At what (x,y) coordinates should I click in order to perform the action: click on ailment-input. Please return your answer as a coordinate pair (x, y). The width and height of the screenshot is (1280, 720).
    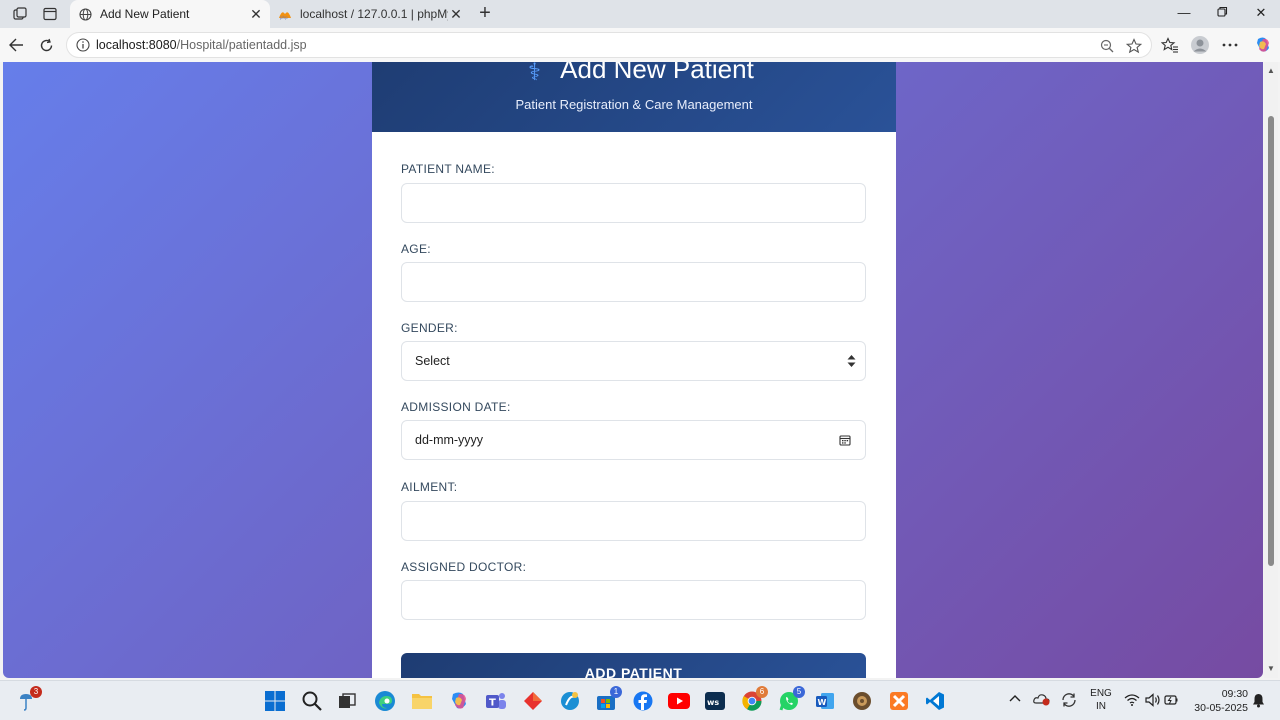
    Looking at the image, I should click on (633, 521).